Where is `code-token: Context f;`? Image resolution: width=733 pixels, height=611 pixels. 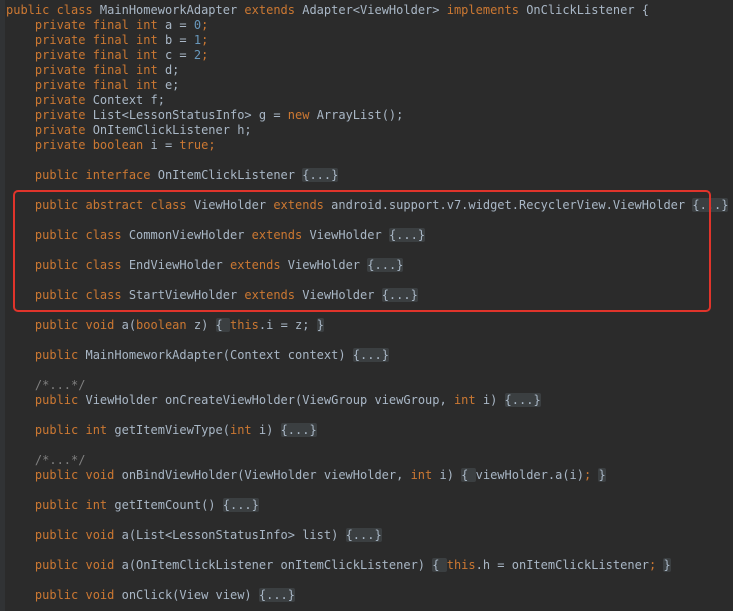 code-token: Context f; is located at coordinates (128, 100).